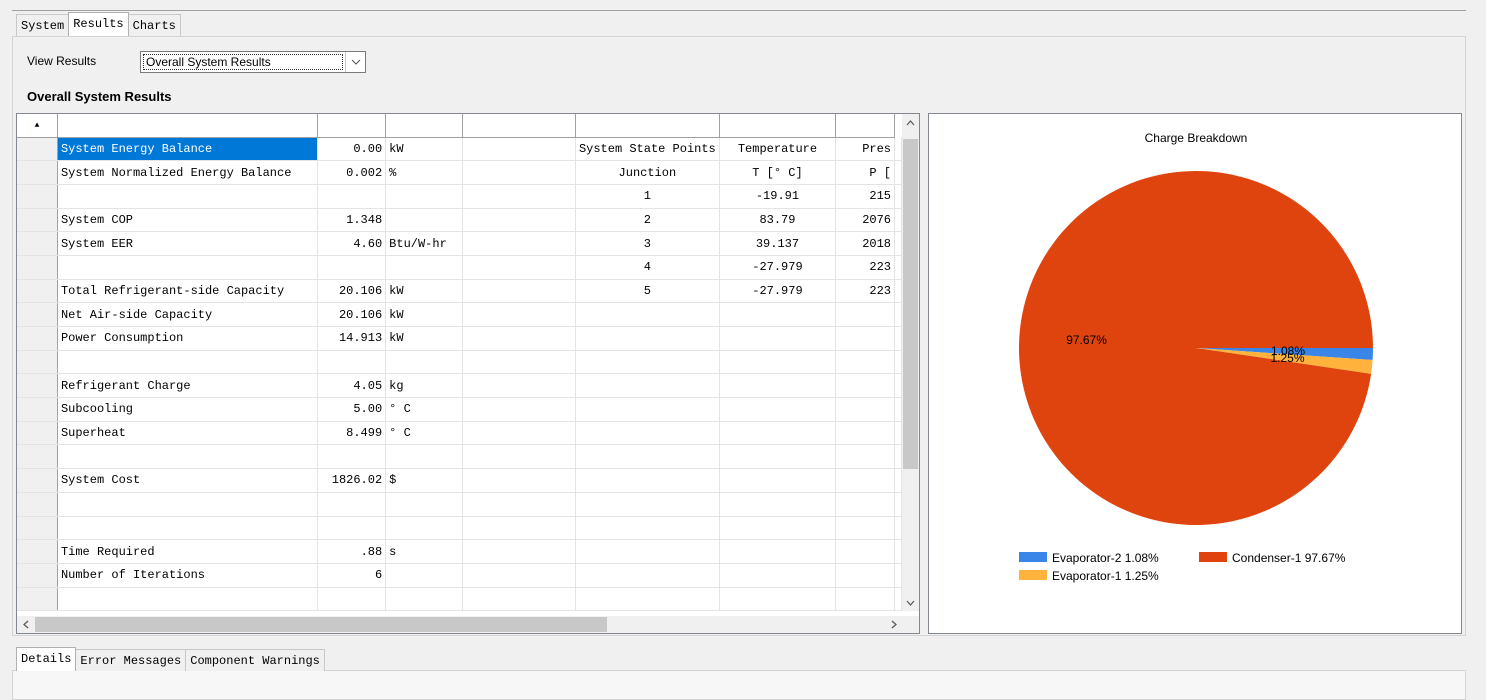  What do you see at coordinates (647, 243) in the screenshot?
I see `table-cell: 3` at bounding box center [647, 243].